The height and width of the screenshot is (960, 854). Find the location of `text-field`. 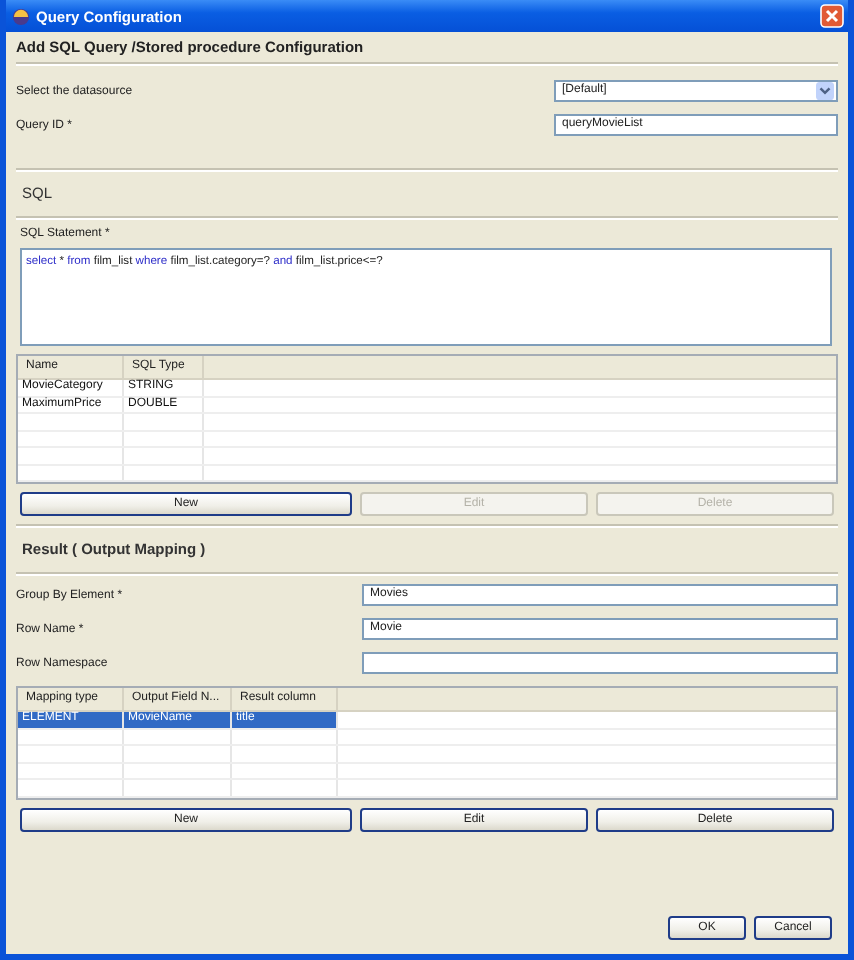

text-field is located at coordinates (600, 663).